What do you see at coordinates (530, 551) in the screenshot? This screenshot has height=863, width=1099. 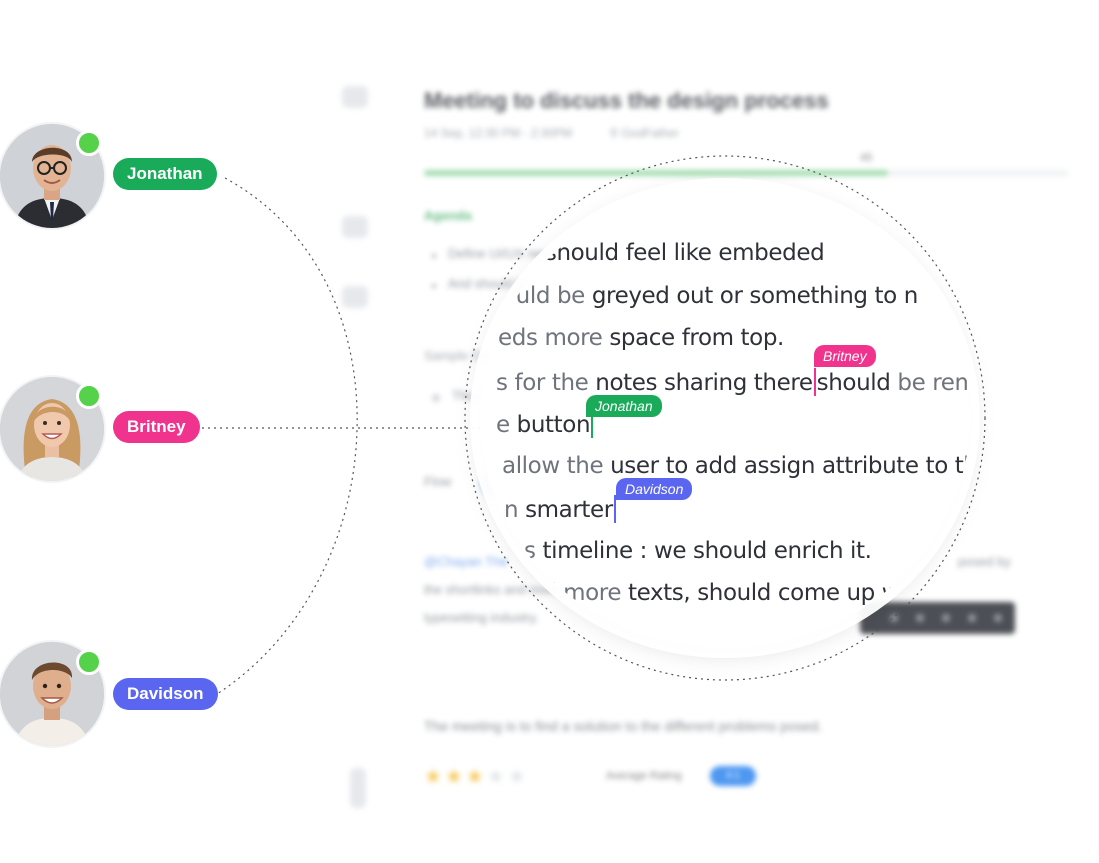 I see `lens-line-fragment: s` at bounding box center [530, 551].